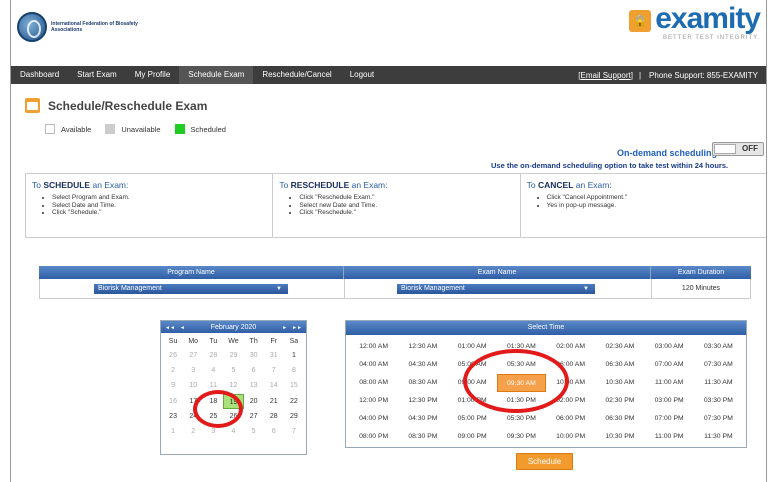 The width and height of the screenshot is (772, 482). I want to click on time-slot: 08:30 AM, so click(422, 383).